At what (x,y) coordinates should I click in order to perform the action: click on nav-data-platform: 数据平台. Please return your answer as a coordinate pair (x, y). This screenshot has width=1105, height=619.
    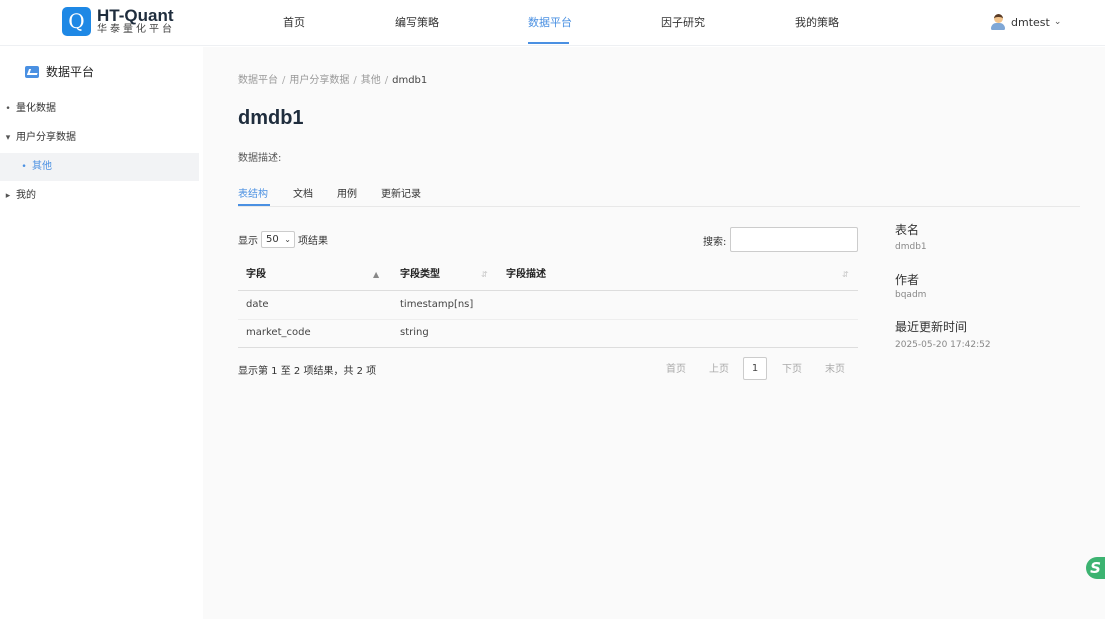
    Looking at the image, I should click on (550, 23).